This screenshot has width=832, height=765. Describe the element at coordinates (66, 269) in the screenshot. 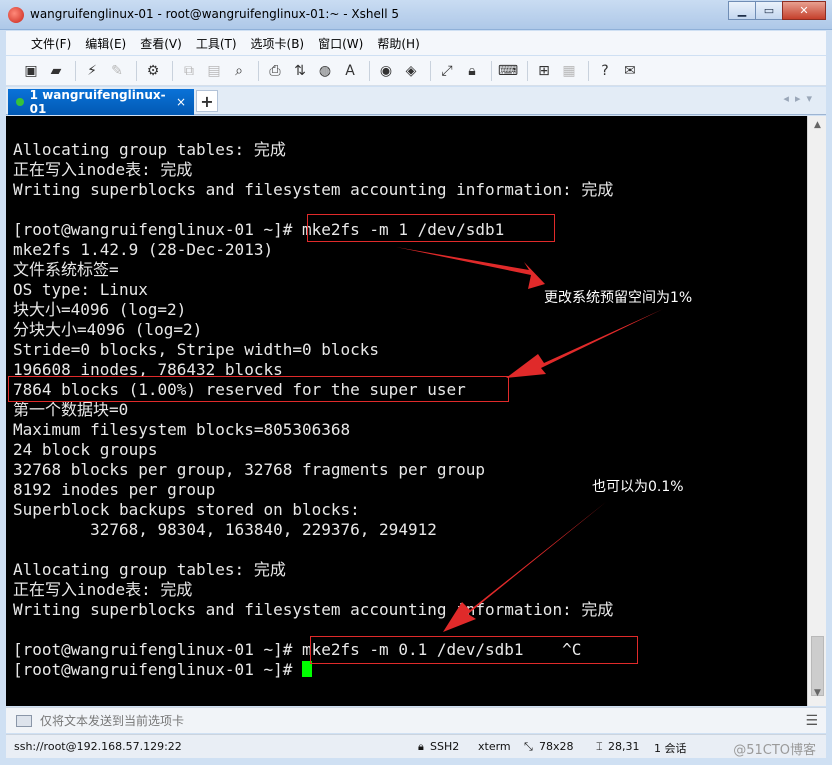

I see `terminal-line-text: 文件系统标签=` at that location.